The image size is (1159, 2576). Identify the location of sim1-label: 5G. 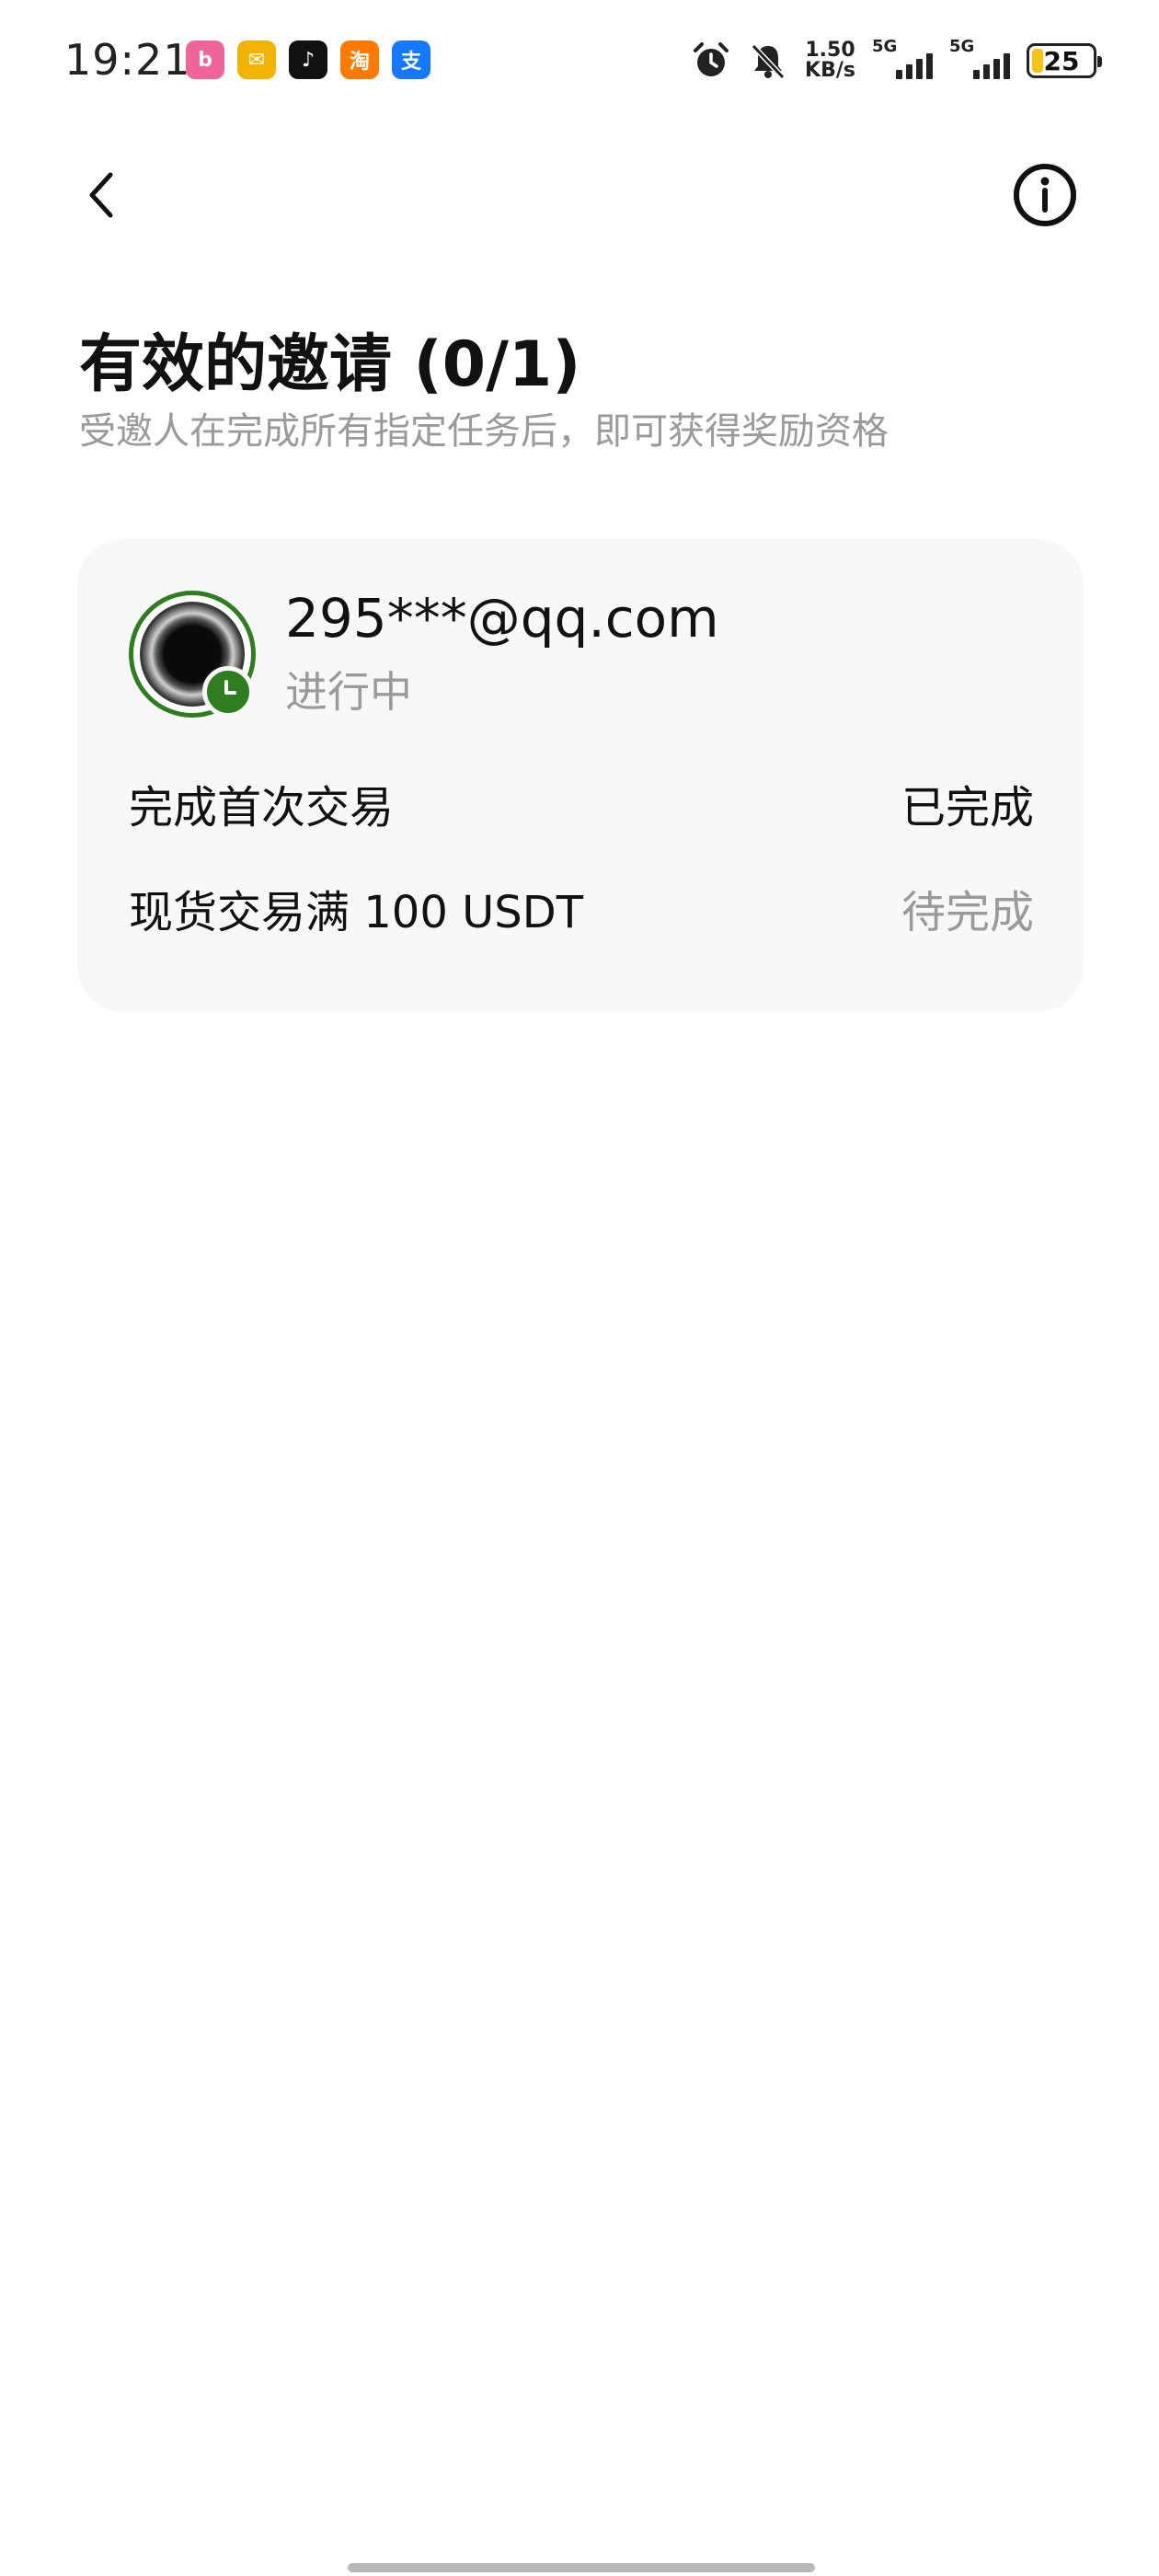
(885, 46).